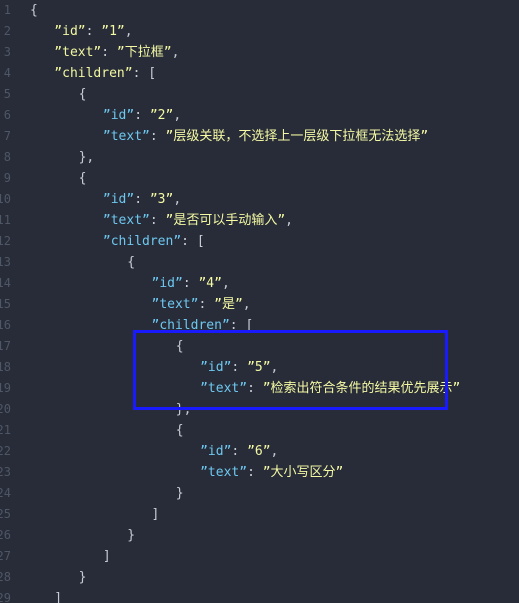  What do you see at coordinates (12, 577) in the screenshot?
I see `gutter-row: 28` at bounding box center [12, 577].